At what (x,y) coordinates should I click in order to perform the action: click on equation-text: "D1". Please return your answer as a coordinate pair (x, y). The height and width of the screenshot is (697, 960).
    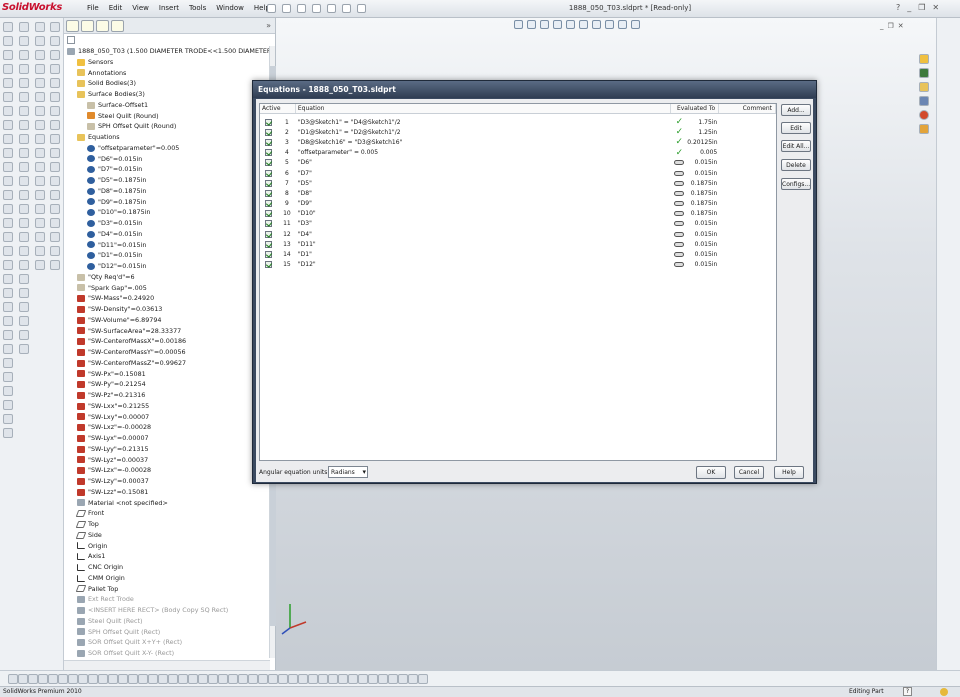
    Looking at the image, I should click on (484, 254).